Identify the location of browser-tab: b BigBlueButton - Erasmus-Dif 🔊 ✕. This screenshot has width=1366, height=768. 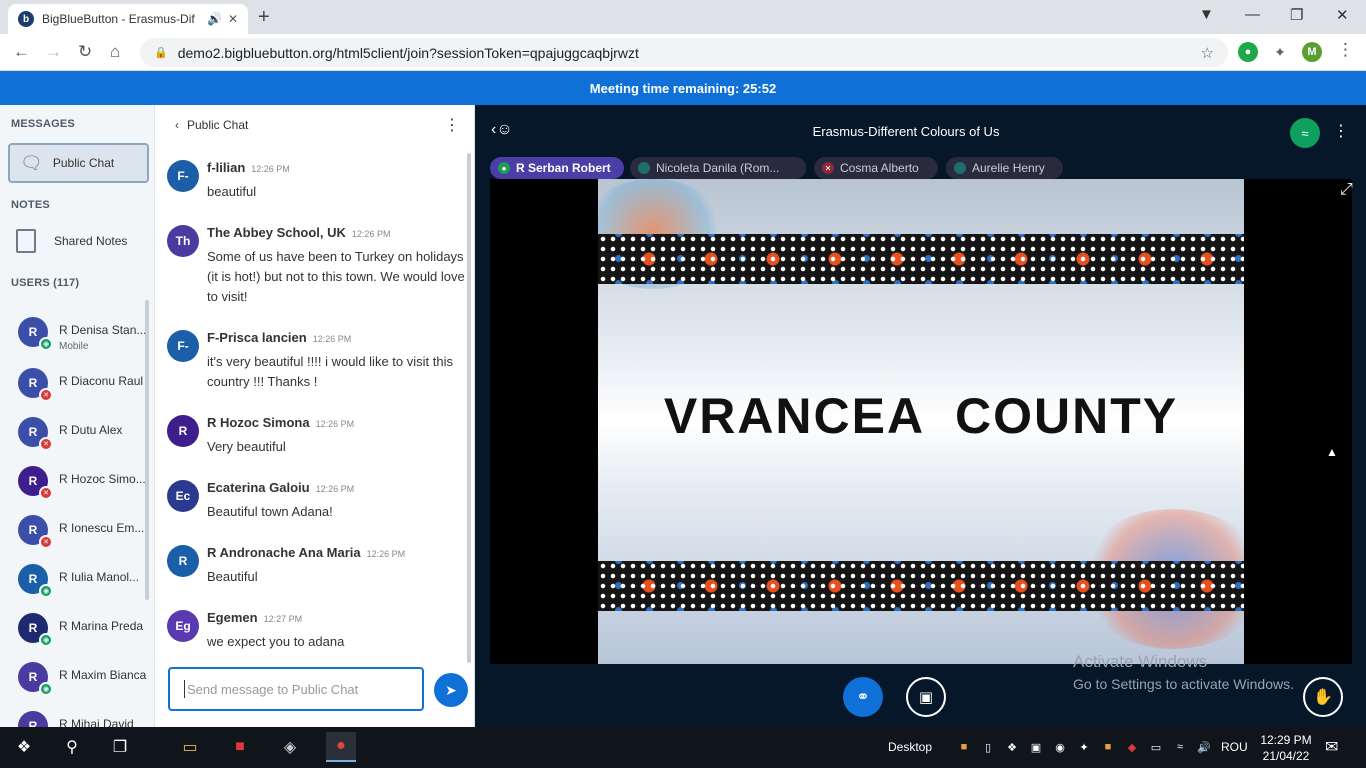
(128, 19).